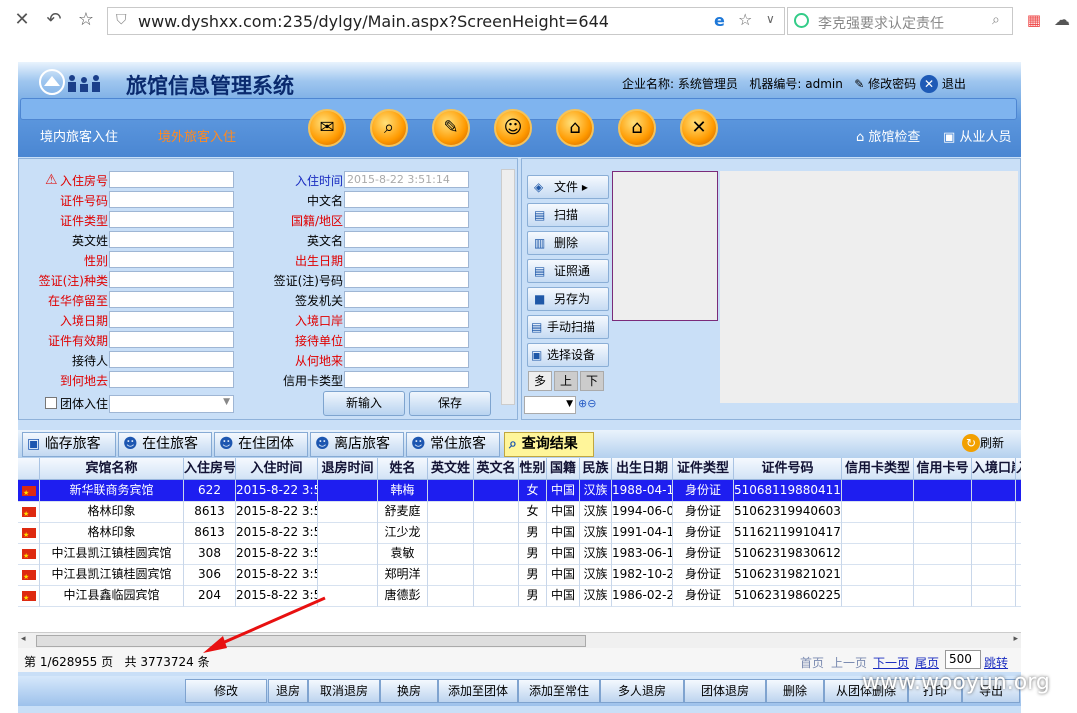 This screenshot has width=1077, height=713. Describe the element at coordinates (770, 19) in the screenshot. I see `chevron-down-icon: ∨` at that location.